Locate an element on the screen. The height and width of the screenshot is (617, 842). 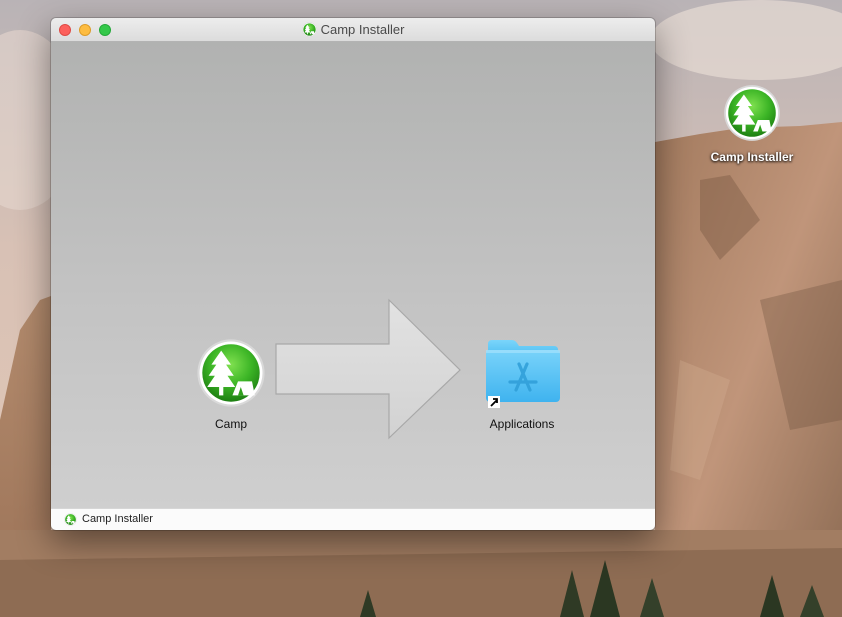
camp-app-item: Camp is located at coordinates (231, 384).